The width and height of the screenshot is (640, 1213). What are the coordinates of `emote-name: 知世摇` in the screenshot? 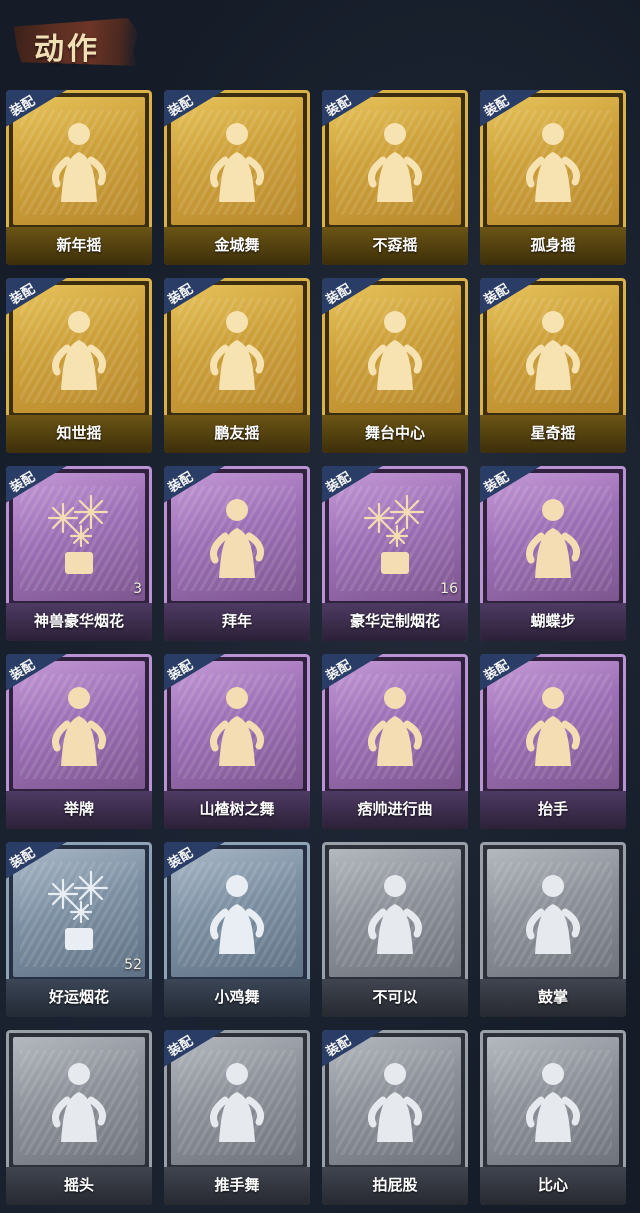 It's located at (79, 433).